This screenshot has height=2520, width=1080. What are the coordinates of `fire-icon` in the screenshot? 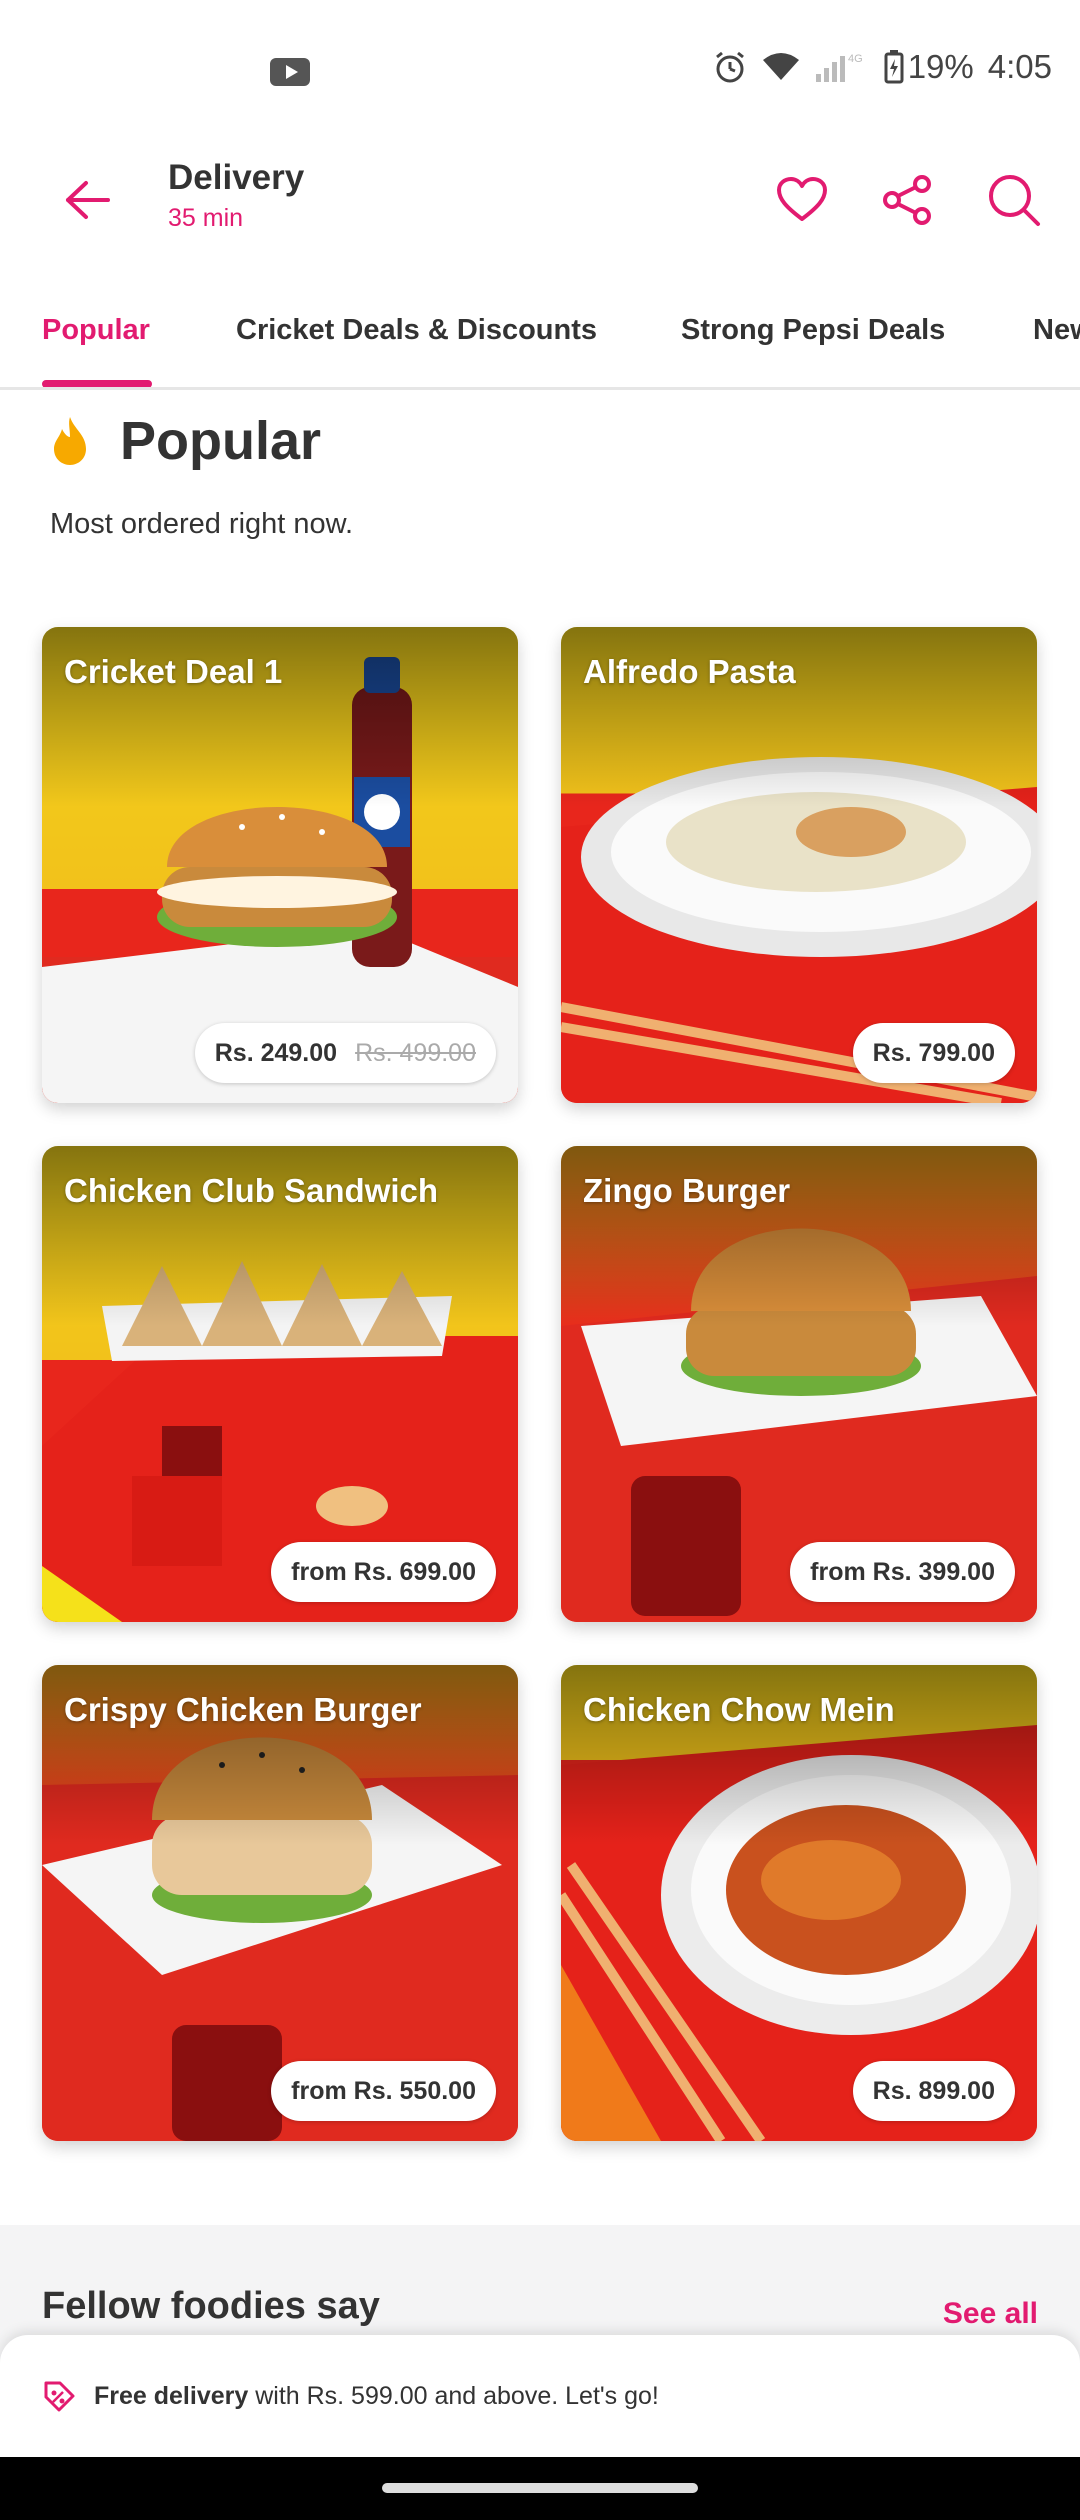 It's located at (70, 441).